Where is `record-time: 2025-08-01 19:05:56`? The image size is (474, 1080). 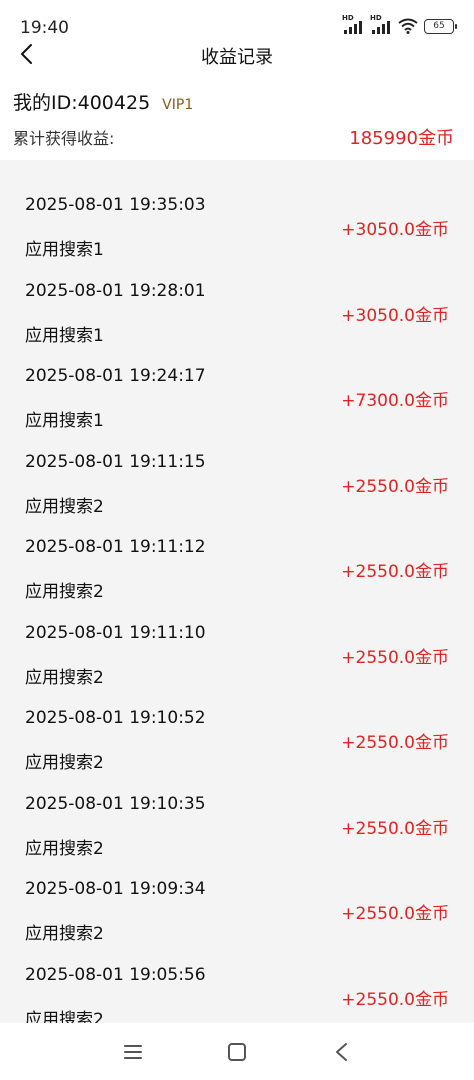
record-time: 2025-08-01 19:05:56 is located at coordinates (115, 974).